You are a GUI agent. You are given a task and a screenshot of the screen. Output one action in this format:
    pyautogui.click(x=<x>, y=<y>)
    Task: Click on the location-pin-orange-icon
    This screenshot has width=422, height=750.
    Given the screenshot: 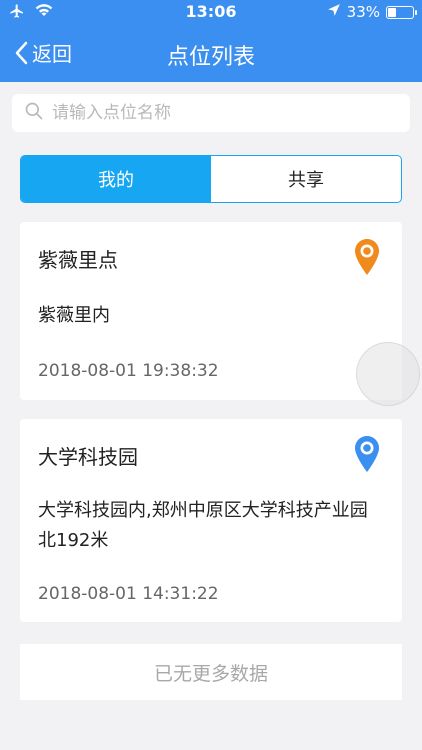 What is the action you would take?
    pyautogui.click(x=367, y=259)
    